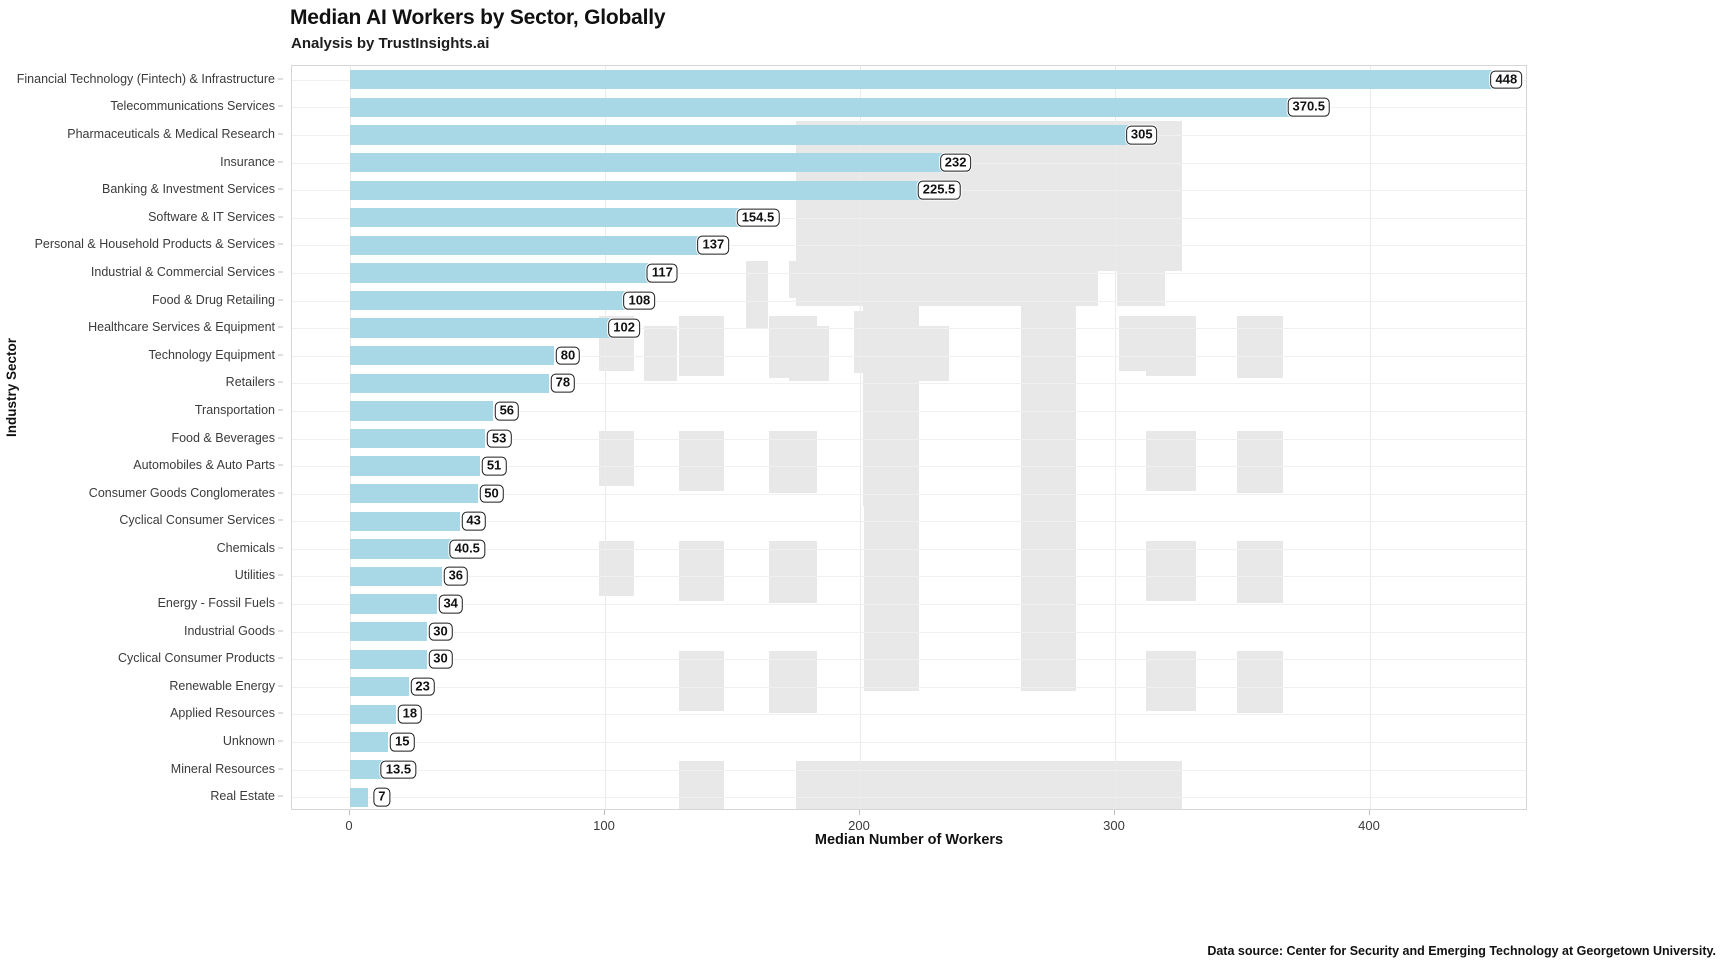  What do you see at coordinates (192, 106) in the screenshot?
I see `y-axis-tick-label: Telecommunications Services` at bounding box center [192, 106].